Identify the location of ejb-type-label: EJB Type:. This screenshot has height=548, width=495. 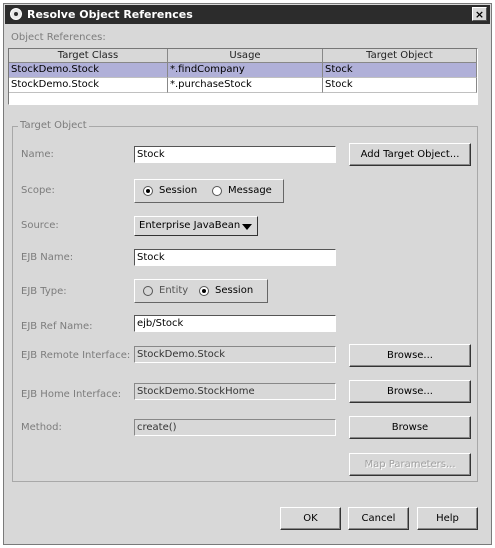
(44, 291).